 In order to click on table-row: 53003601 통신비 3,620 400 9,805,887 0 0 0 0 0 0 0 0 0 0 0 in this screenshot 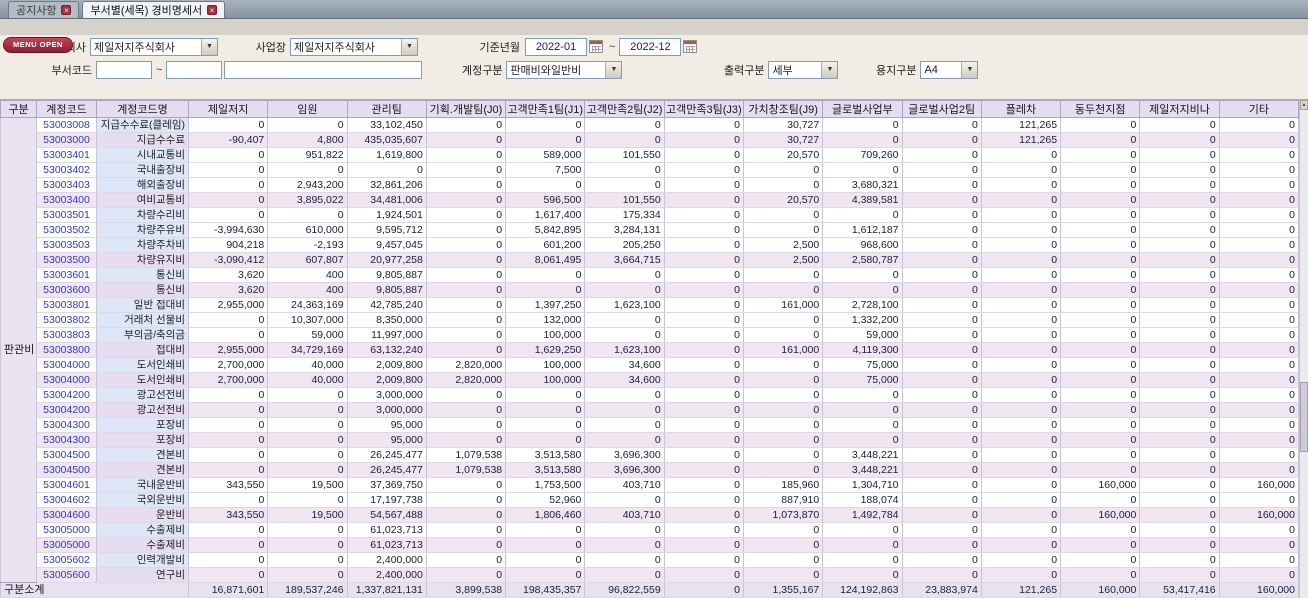, I will do `click(650, 275)`.